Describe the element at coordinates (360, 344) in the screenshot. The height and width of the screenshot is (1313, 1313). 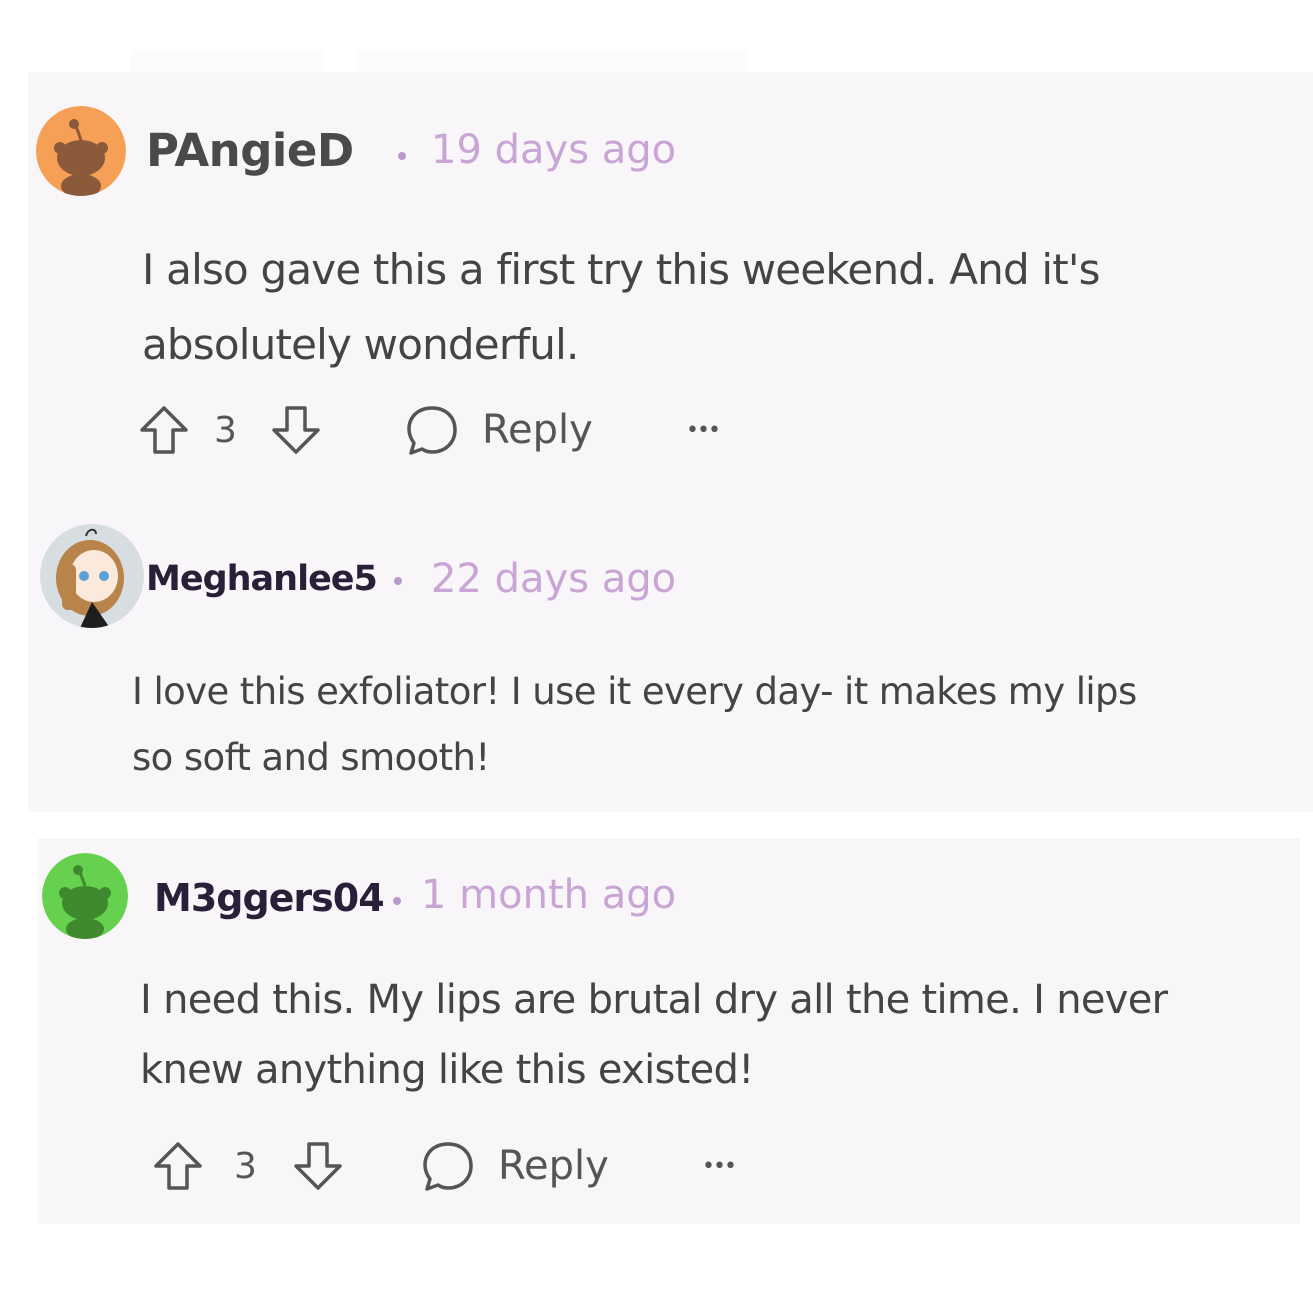
I see `comment-body-line: absolutely wonderful.` at that location.